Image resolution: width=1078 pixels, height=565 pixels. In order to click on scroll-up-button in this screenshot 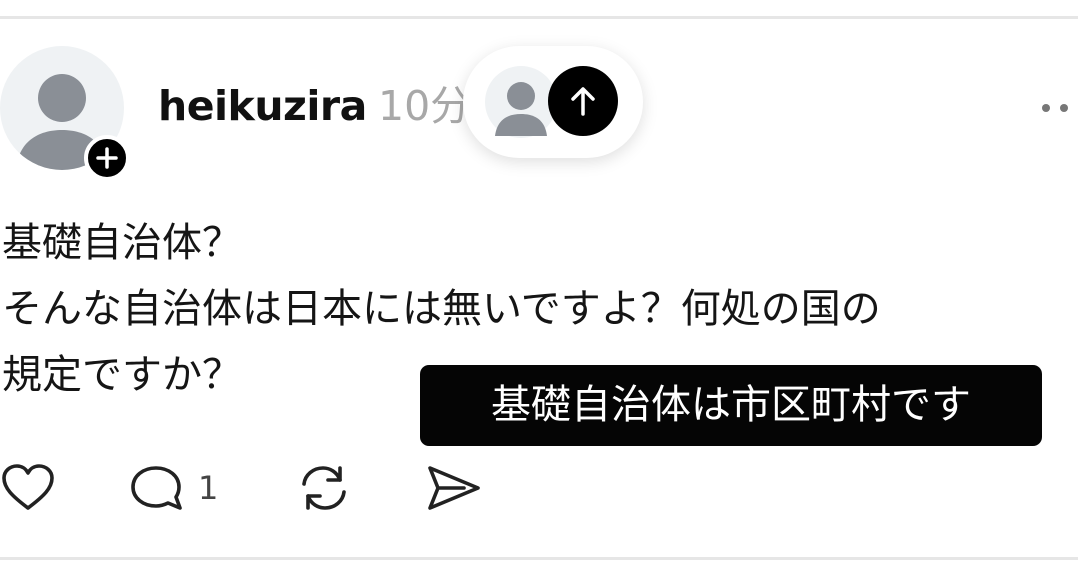, I will do `click(583, 101)`.